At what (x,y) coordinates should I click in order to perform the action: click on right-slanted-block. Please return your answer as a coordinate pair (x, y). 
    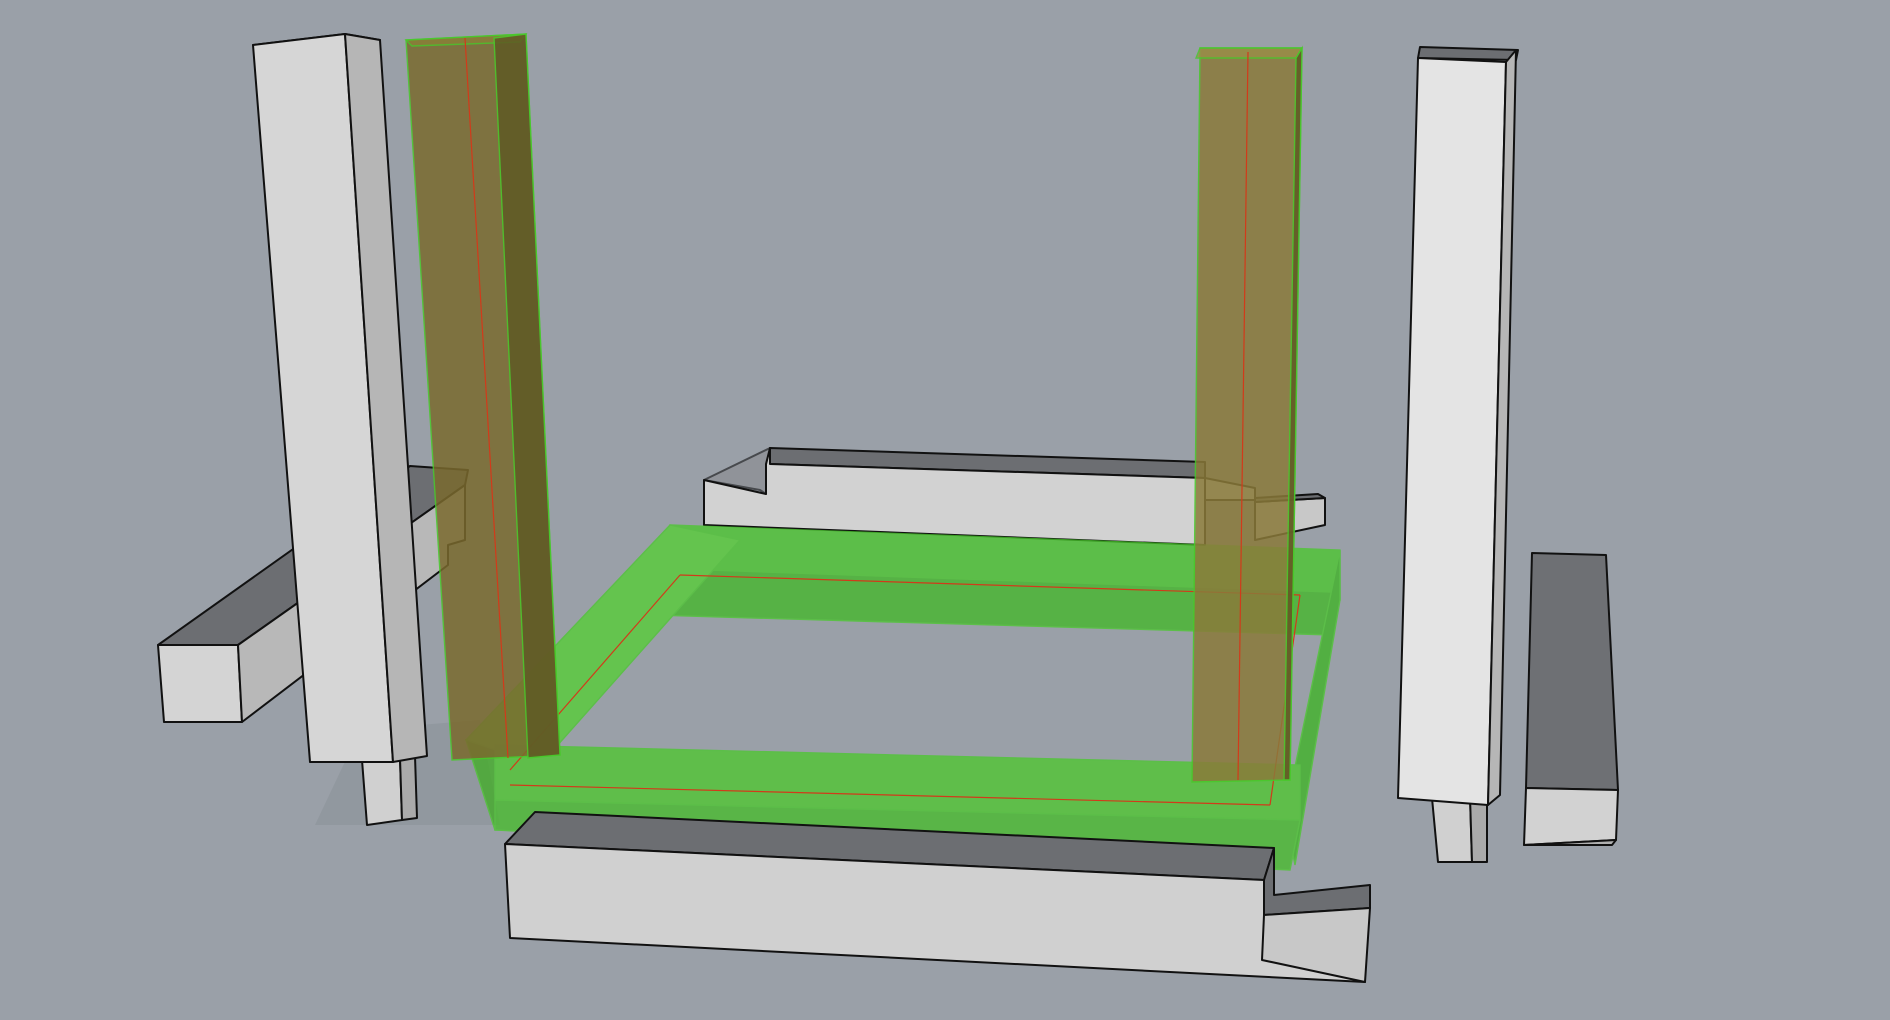
    Looking at the image, I should click on (1571, 699).